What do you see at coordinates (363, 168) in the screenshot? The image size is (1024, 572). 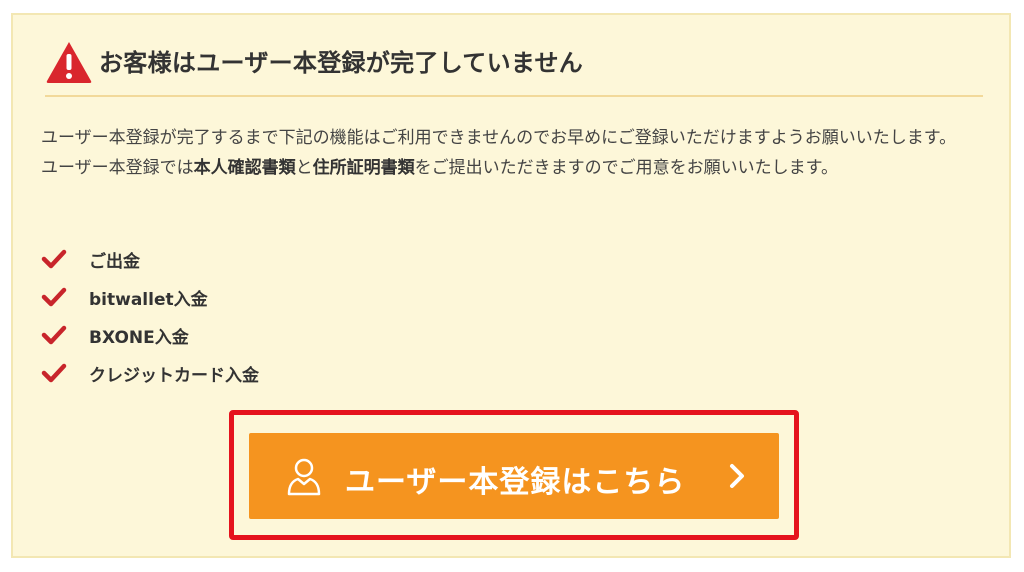 I see `address-document-label: 住所証明書類` at bounding box center [363, 168].